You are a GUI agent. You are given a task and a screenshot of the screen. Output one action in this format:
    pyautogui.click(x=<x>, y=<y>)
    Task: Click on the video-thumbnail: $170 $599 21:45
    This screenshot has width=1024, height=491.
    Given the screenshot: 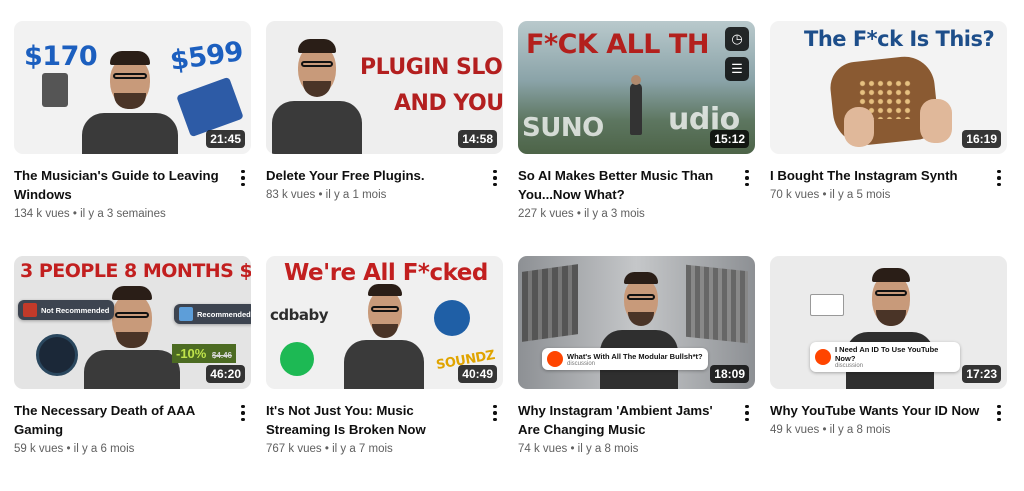 What is the action you would take?
    pyautogui.click(x=132, y=87)
    